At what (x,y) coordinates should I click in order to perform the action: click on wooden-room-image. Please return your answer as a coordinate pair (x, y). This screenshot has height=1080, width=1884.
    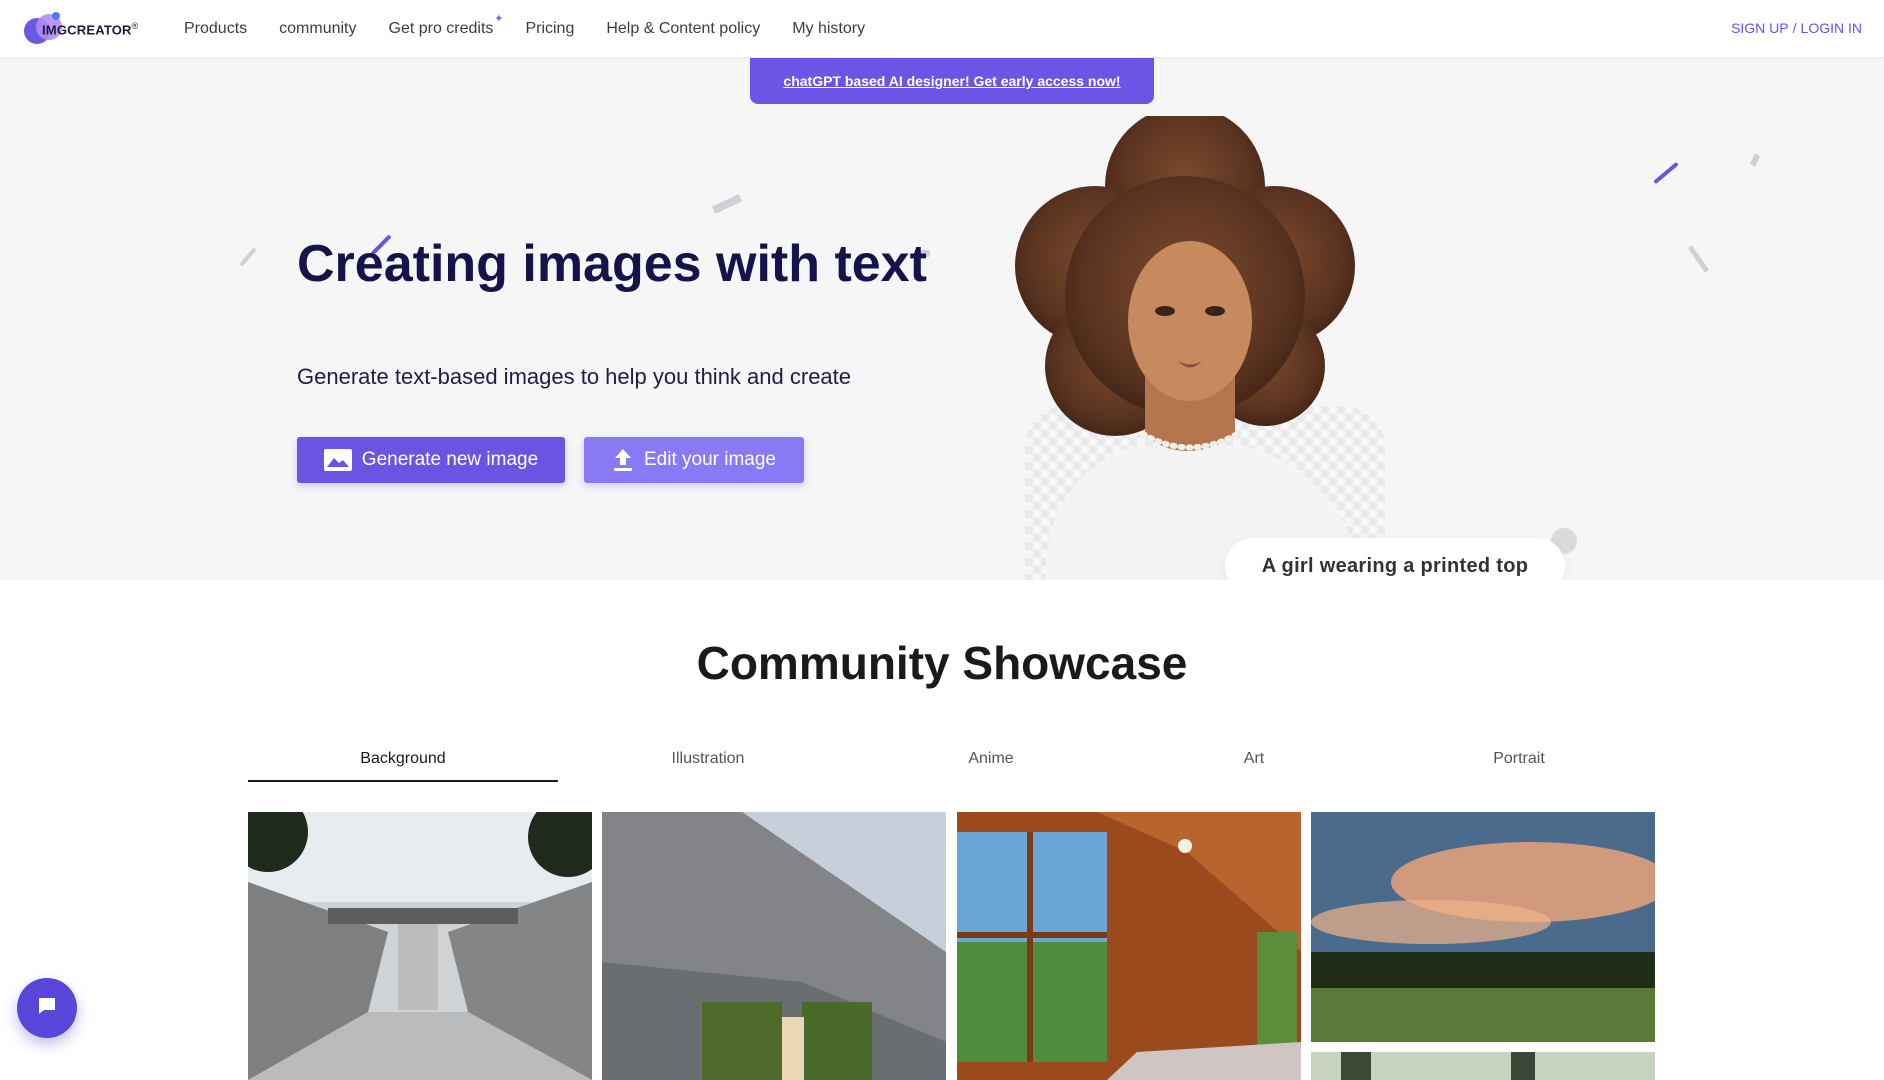
    Looking at the image, I should click on (1129, 946).